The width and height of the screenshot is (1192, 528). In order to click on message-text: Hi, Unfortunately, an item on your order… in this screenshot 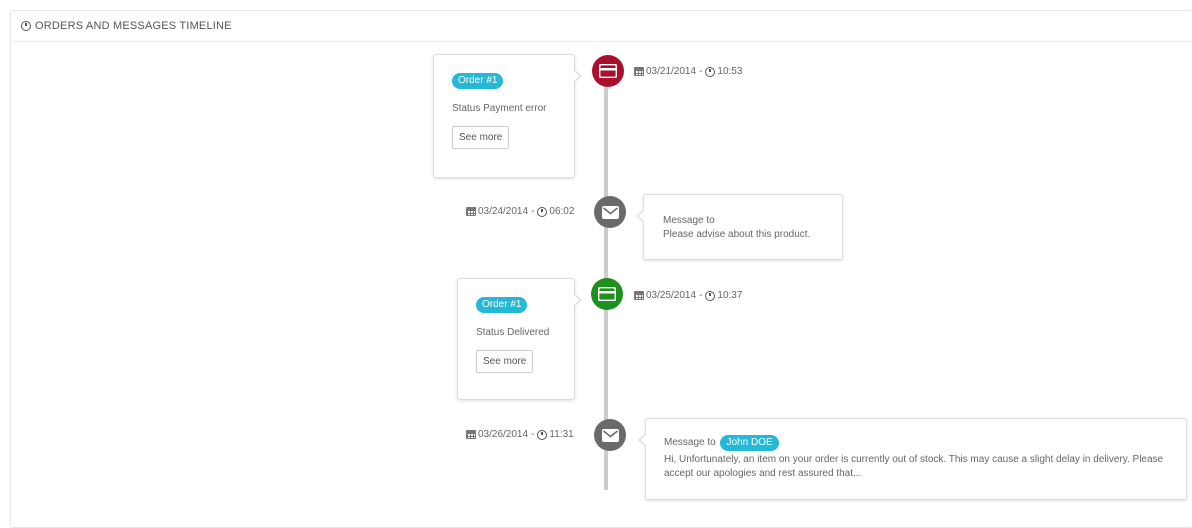, I will do `click(914, 466)`.